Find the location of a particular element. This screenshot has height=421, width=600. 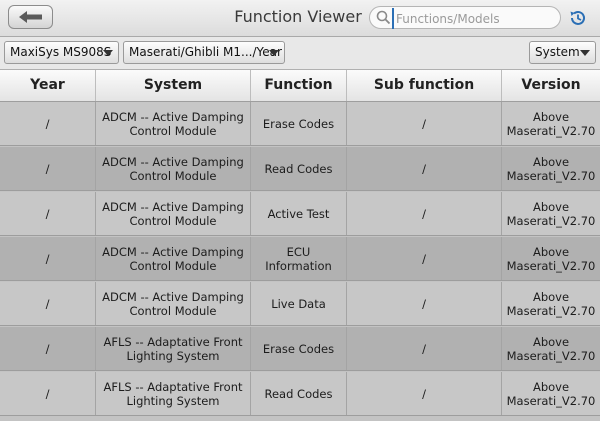

vehicle-tool-dropdown: MaxiSys MS908S is located at coordinates (61, 52).